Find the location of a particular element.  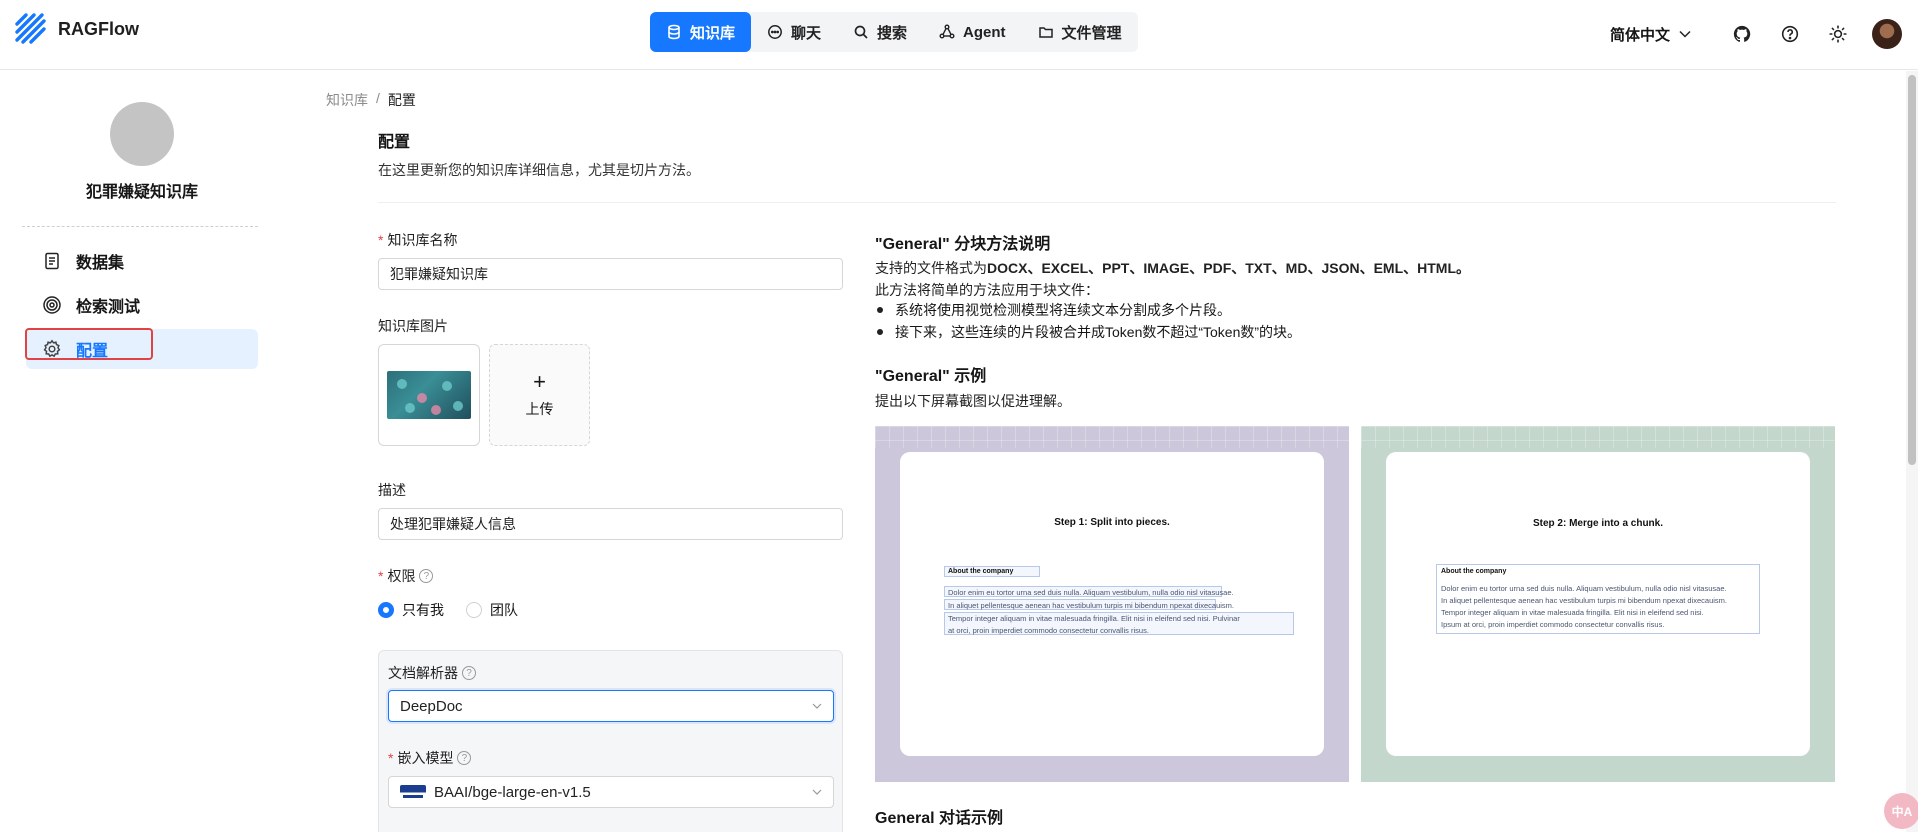

agent-graph-icon is located at coordinates (947, 31).